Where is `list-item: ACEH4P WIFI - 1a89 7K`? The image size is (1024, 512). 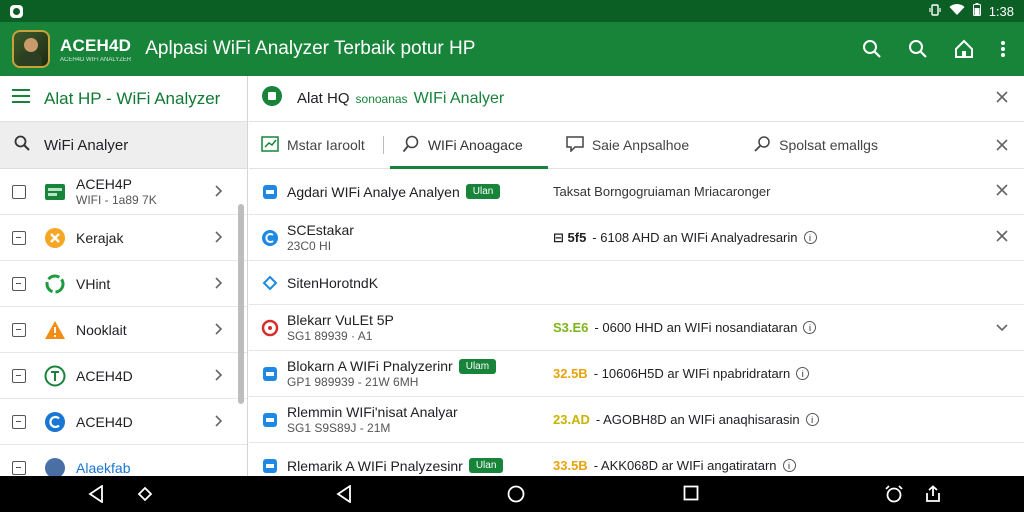 list-item: ACEH4P WIFI - 1a89 7K is located at coordinates (123, 192).